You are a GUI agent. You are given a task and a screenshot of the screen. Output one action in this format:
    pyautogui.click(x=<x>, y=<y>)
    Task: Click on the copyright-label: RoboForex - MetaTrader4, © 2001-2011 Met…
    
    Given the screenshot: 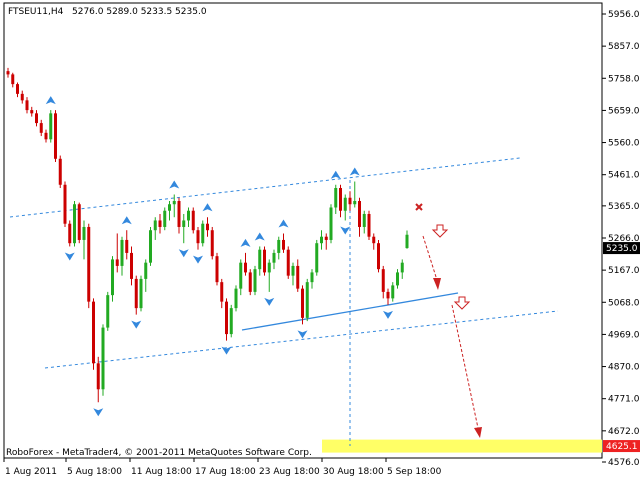 What is the action you would take?
    pyautogui.click(x=159, y=453)
    